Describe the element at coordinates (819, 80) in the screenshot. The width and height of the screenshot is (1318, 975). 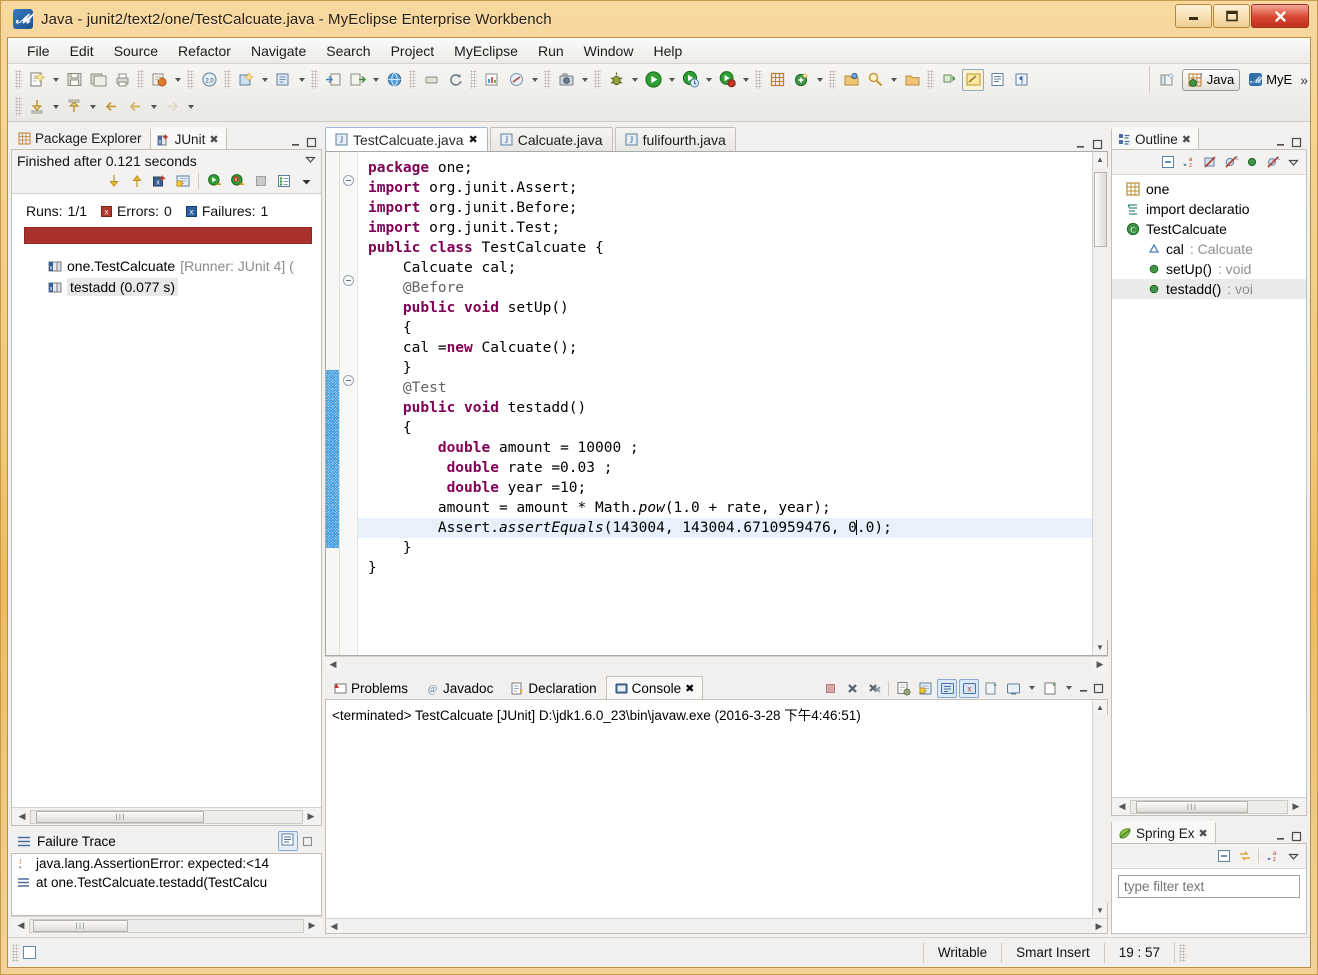
I see `new-class-dropdown` at that location.